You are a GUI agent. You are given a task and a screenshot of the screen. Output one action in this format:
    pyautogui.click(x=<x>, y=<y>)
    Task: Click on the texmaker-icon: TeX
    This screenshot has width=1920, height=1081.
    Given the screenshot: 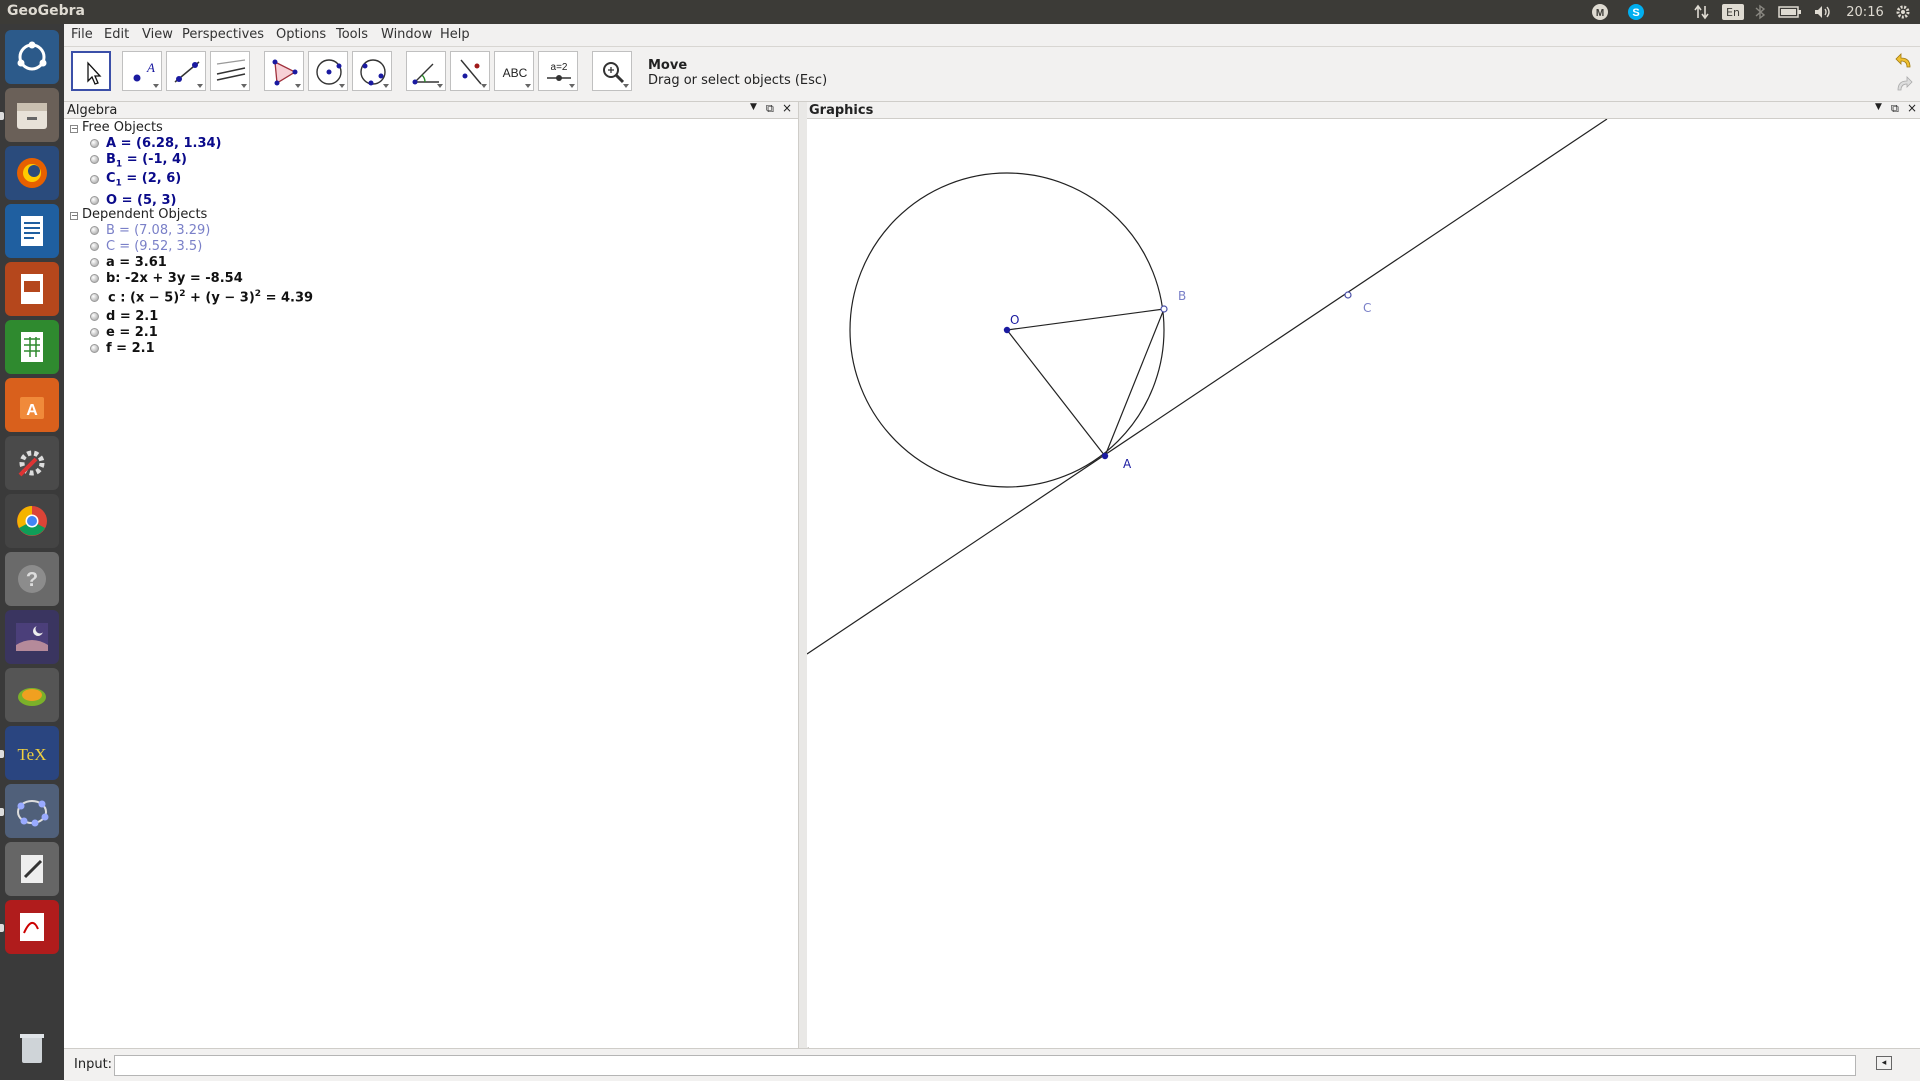 What is the action you would take?
    pyautogui.click(x=32, y=753)
    